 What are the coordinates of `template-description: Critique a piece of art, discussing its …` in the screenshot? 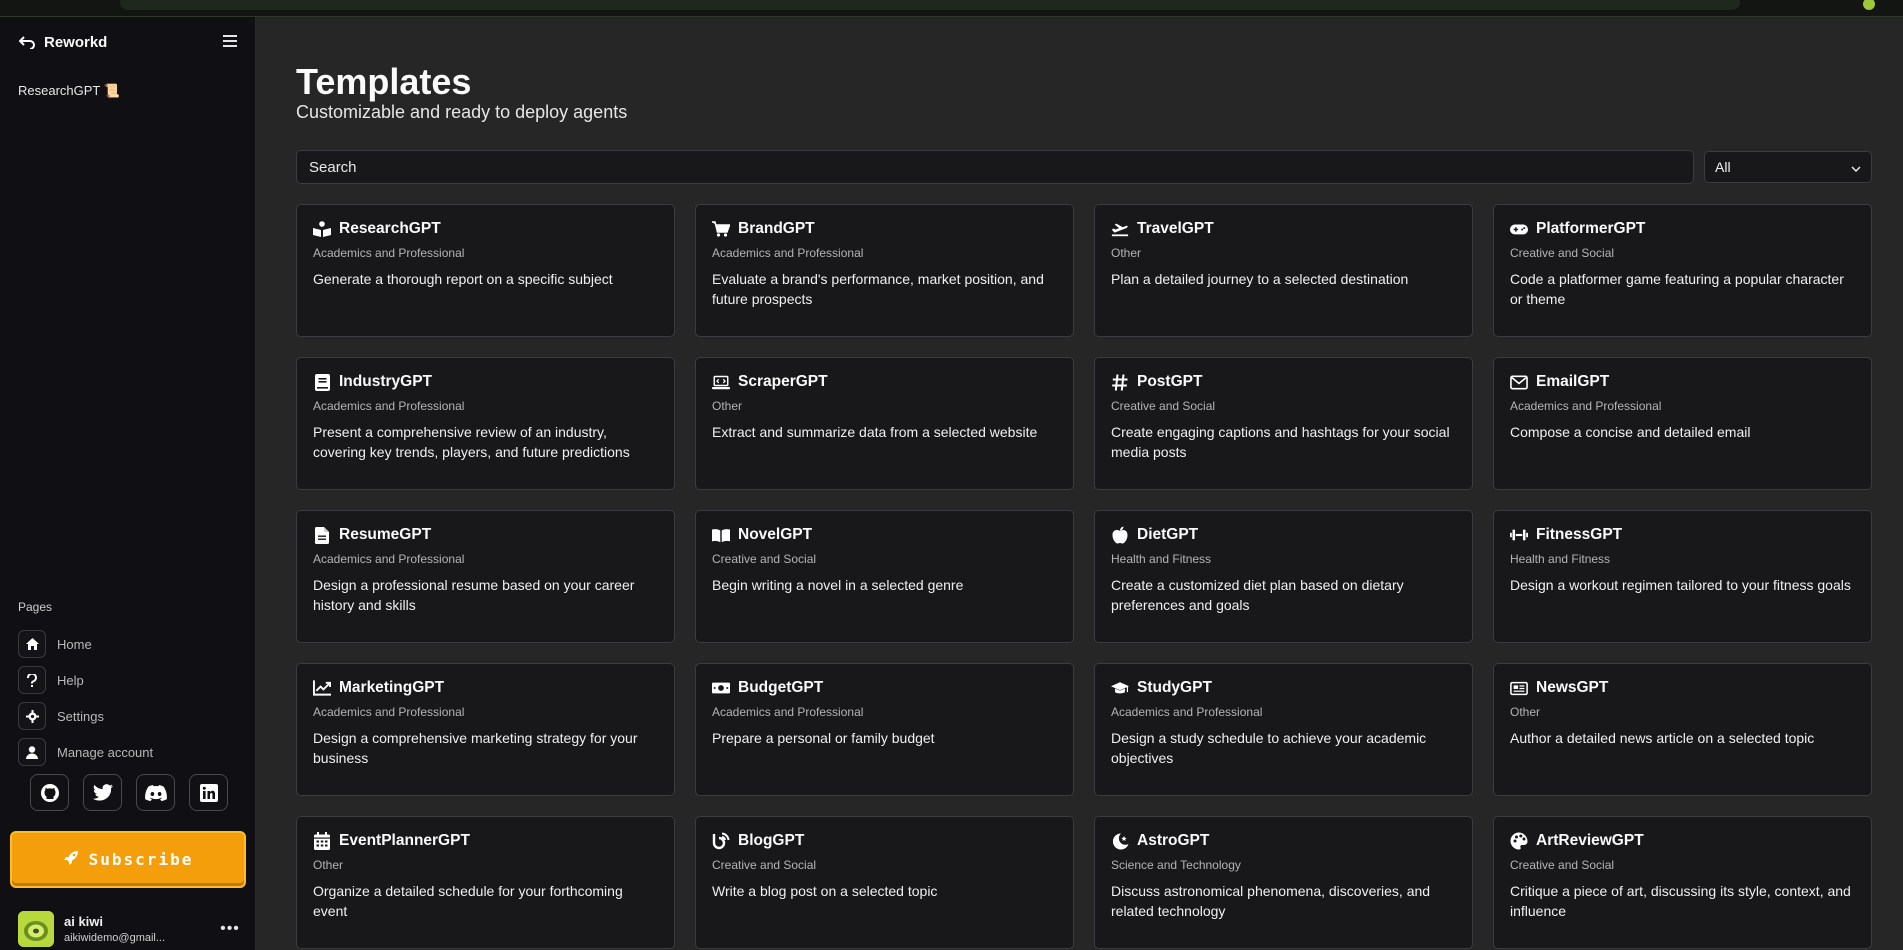 It's located at (1680, 901).